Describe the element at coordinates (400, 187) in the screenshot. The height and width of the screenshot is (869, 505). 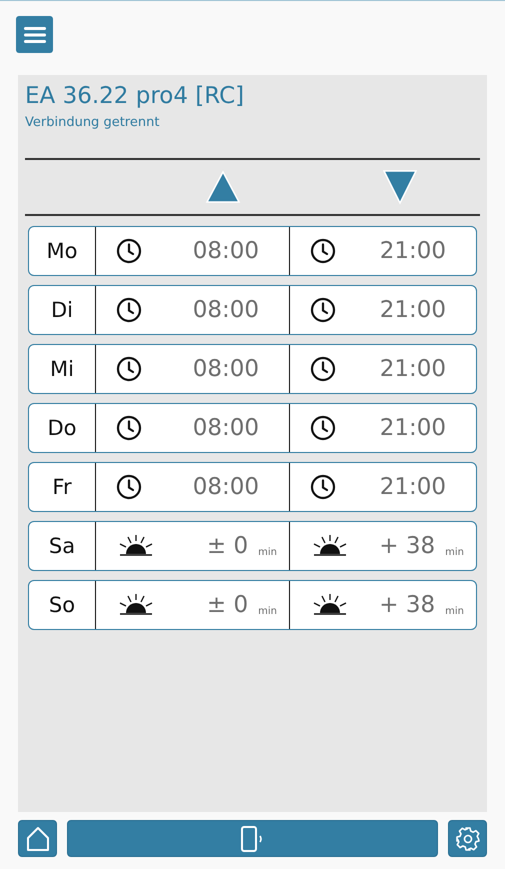
I see `down-triangle-icon` at that location.